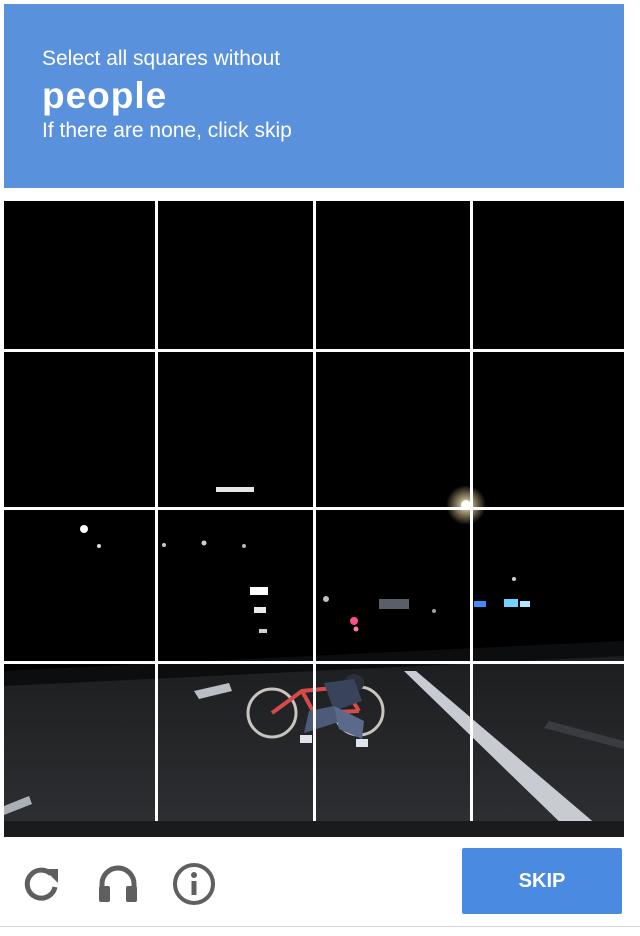 The width and height of the screenshot is (640, 936). Describe the element at coordinates (235, 275) in the screenshot. I see `grid-tile-r1c2` at that location.